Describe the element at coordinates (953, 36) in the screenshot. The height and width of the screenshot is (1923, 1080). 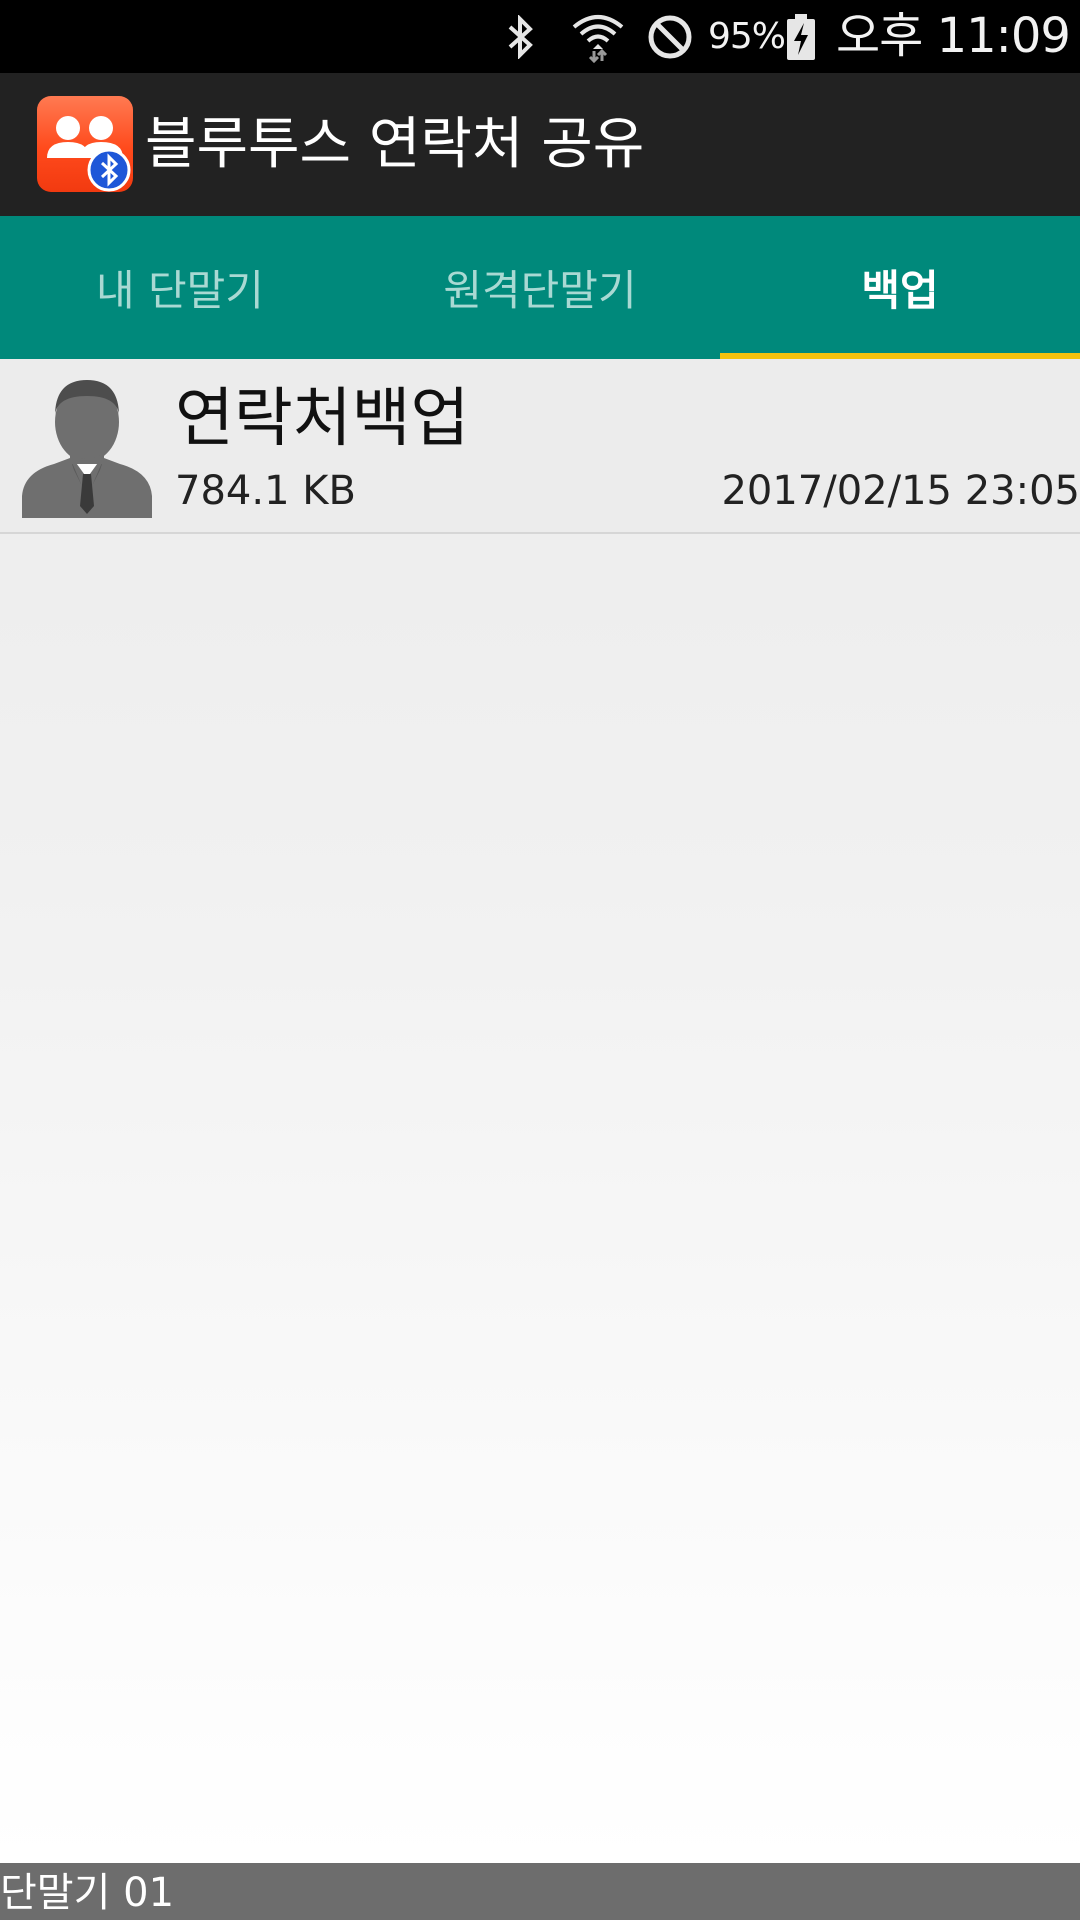
I see `clock: 오후 11:09` at that location.